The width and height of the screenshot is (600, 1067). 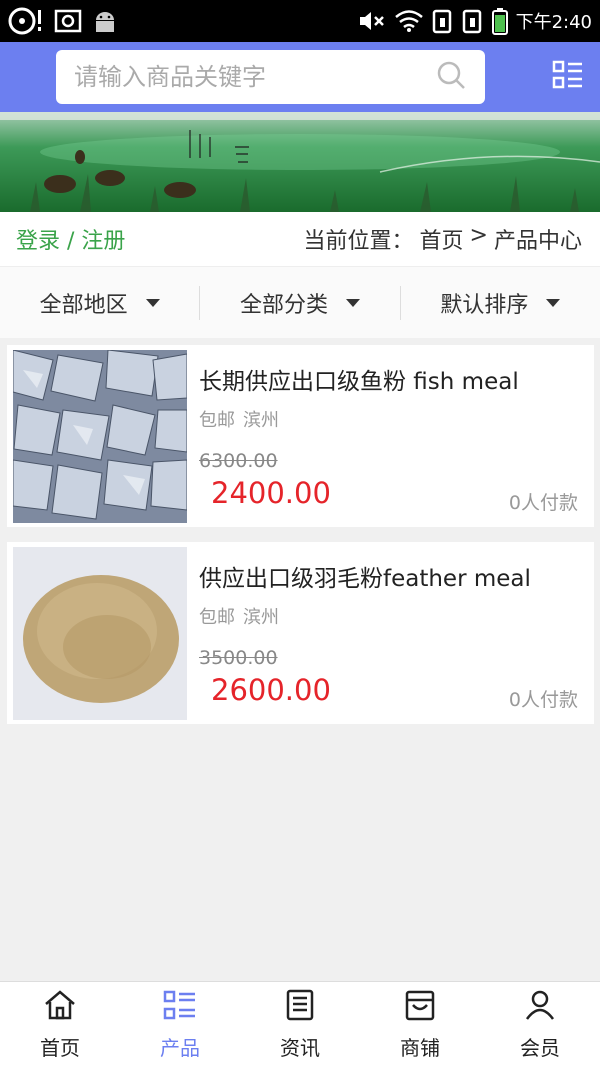 What do you see at coordinates (26, 21) in the screenshot?
I see `disc-icon` at bounding box center [26, 21].